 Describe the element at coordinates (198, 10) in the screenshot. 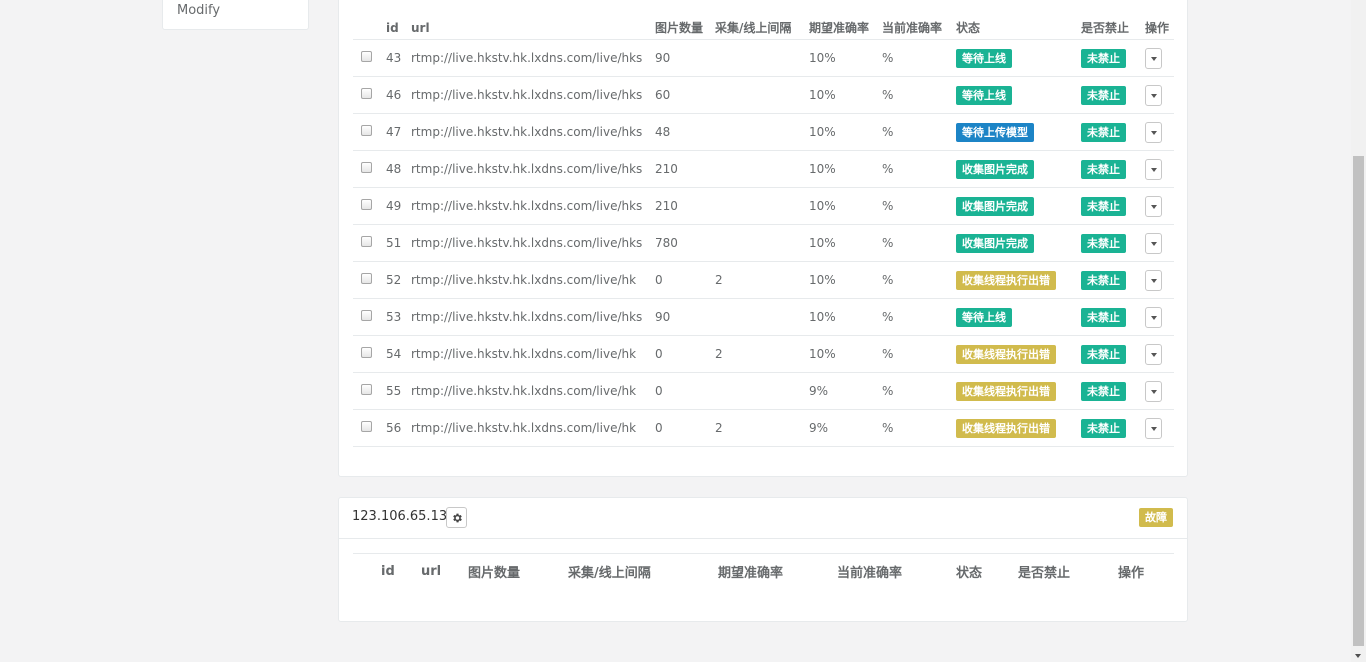

I see `sidebar-item-modify: Modify` at that location.